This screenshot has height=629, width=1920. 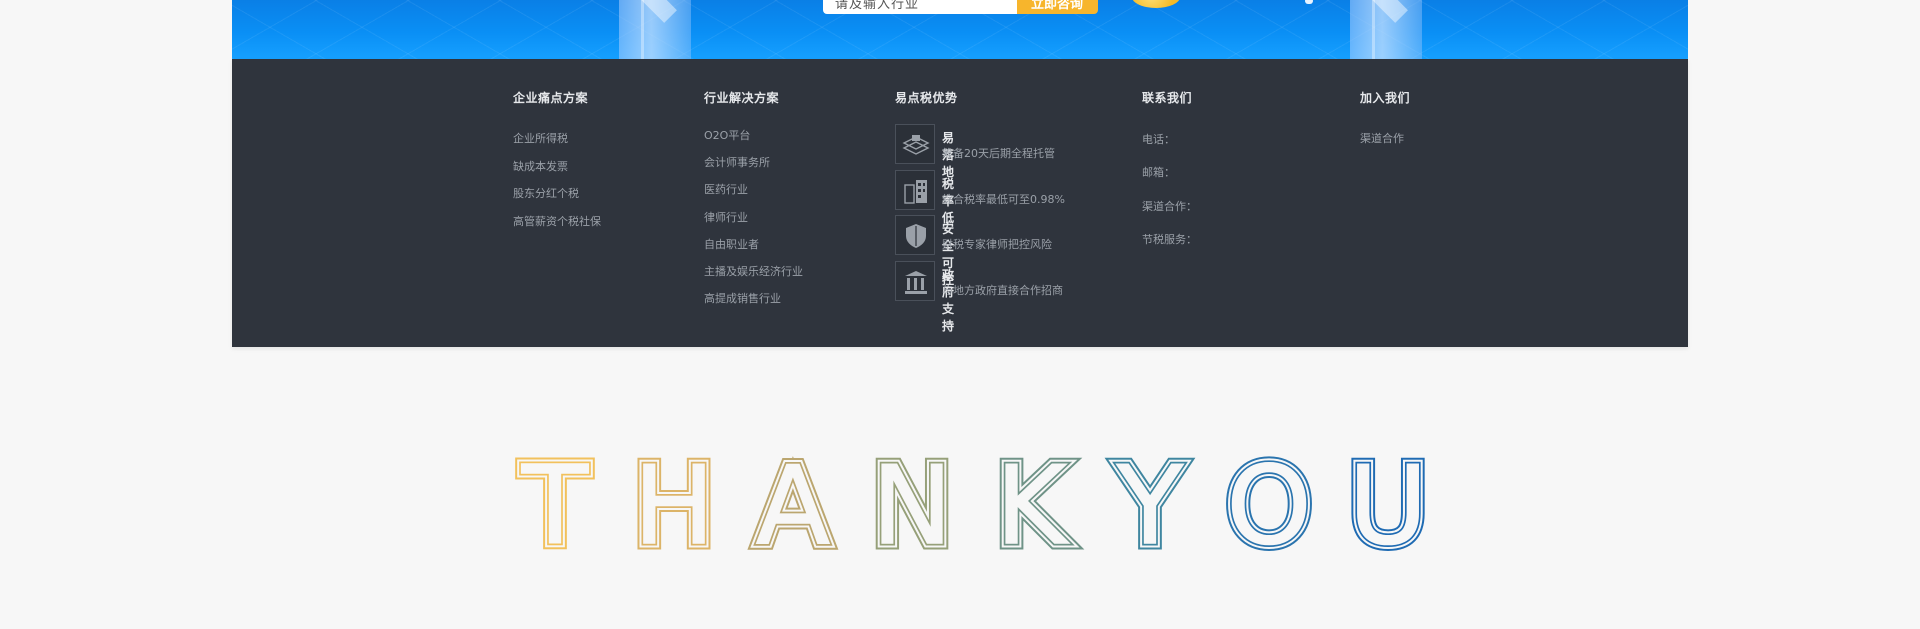 I want to click on search-button-label: 立即咨询, so click(x=1057, y=6).